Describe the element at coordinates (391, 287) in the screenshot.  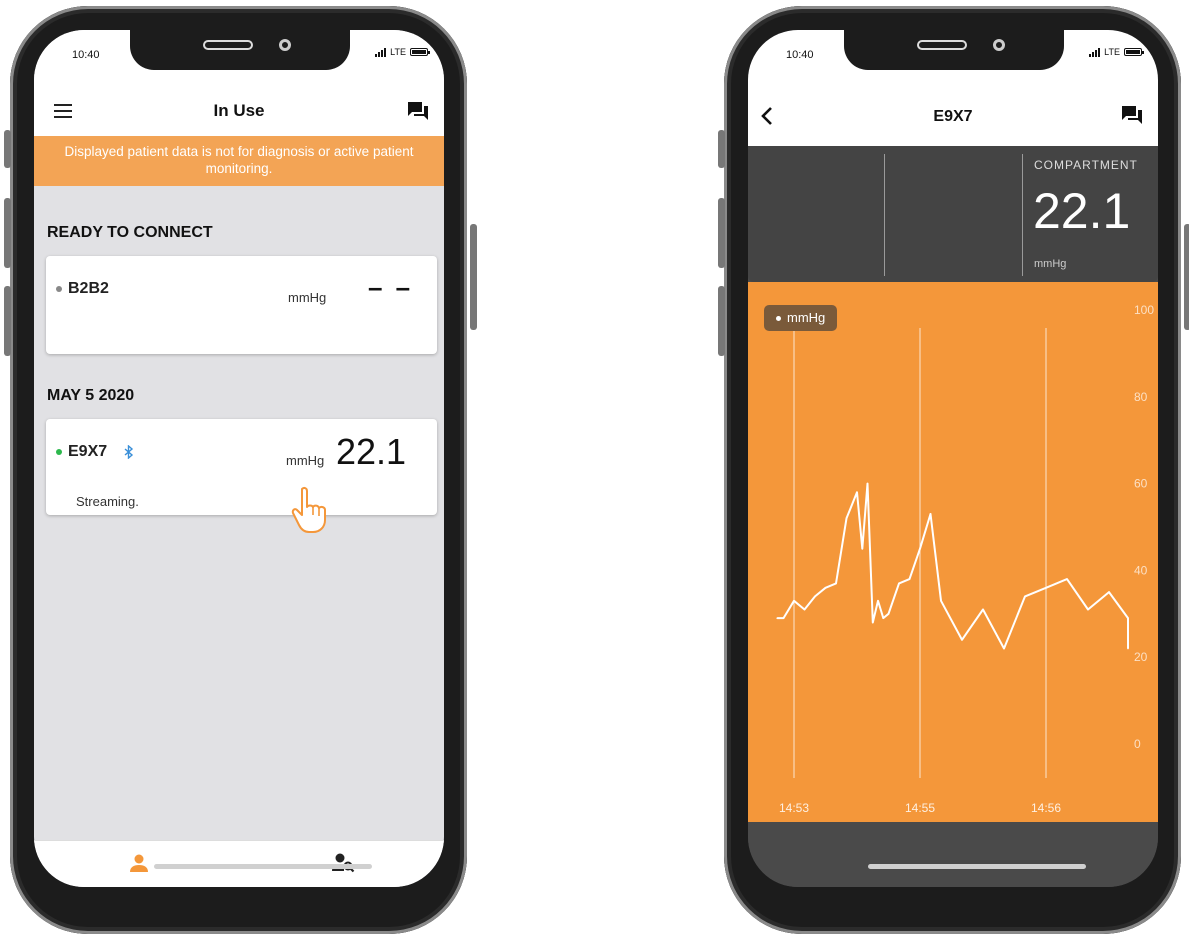
I see `pressure-value: – –` at that location.